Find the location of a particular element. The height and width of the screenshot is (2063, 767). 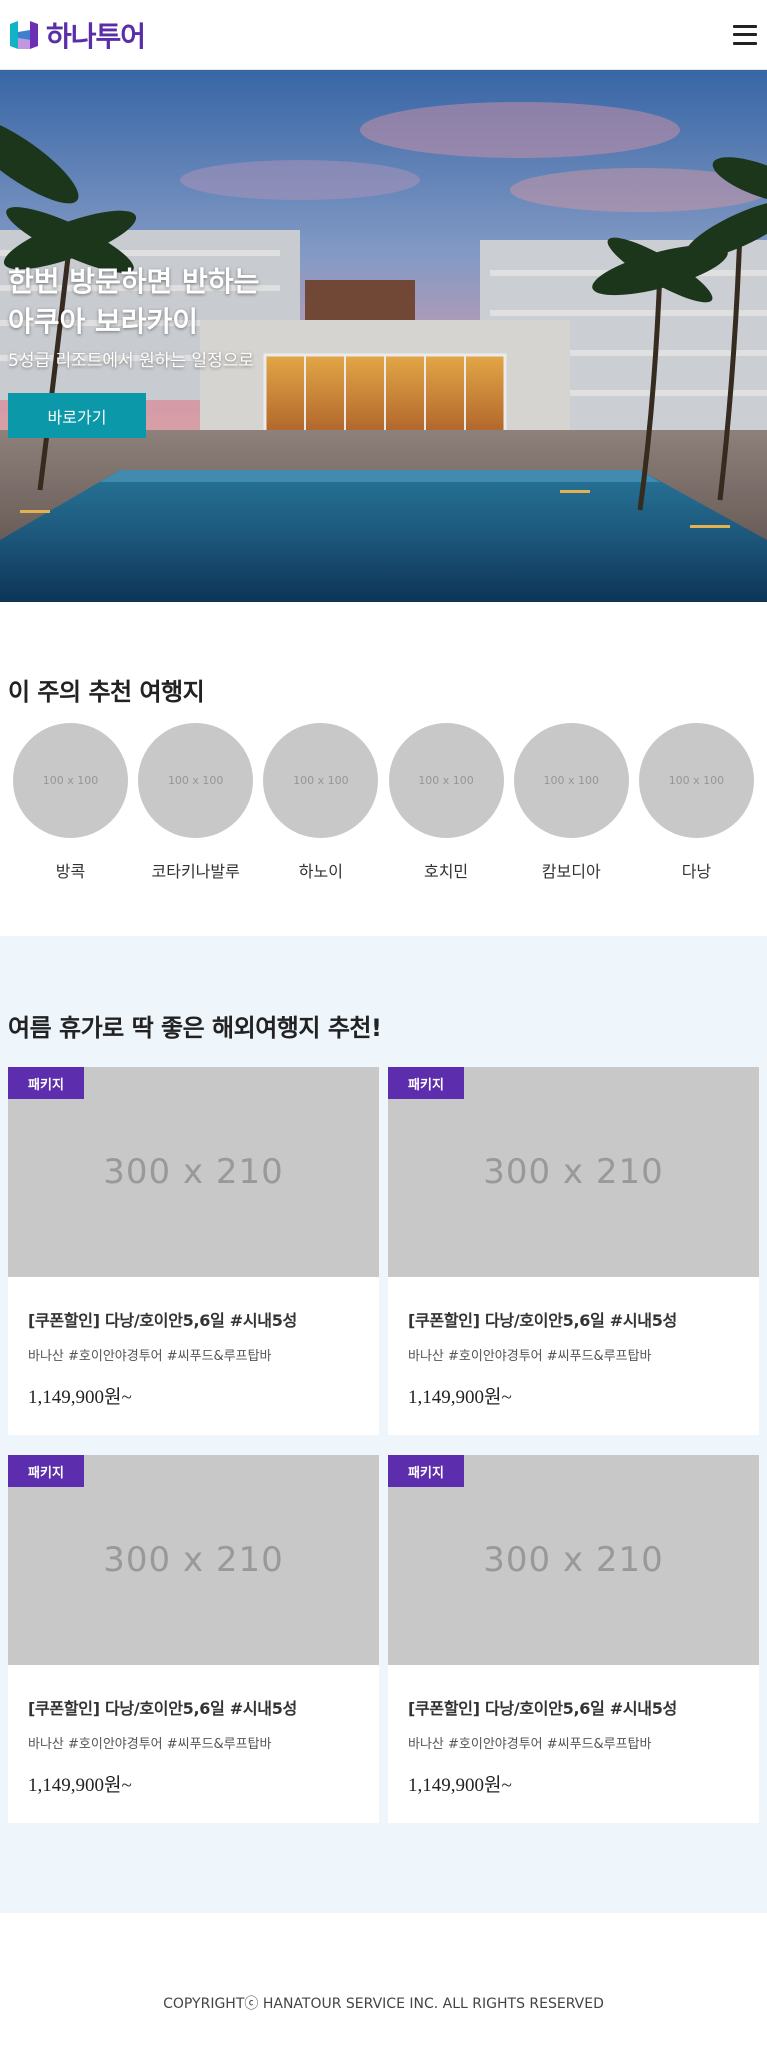

destination-label: 방콕 is located at coordinates (70, 871).